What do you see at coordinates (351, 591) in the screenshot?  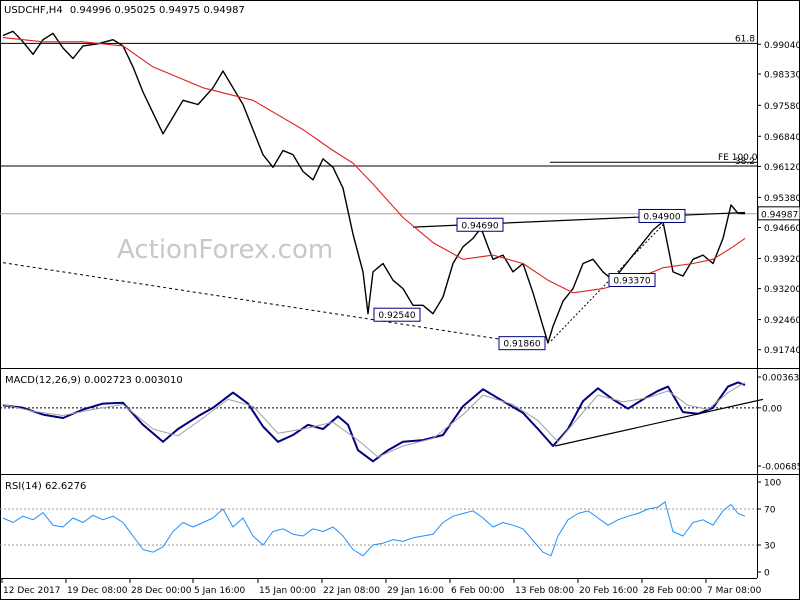 I see `time-axis-tick-label: 22 Jan 08:00` at bounding box center [351, 591].